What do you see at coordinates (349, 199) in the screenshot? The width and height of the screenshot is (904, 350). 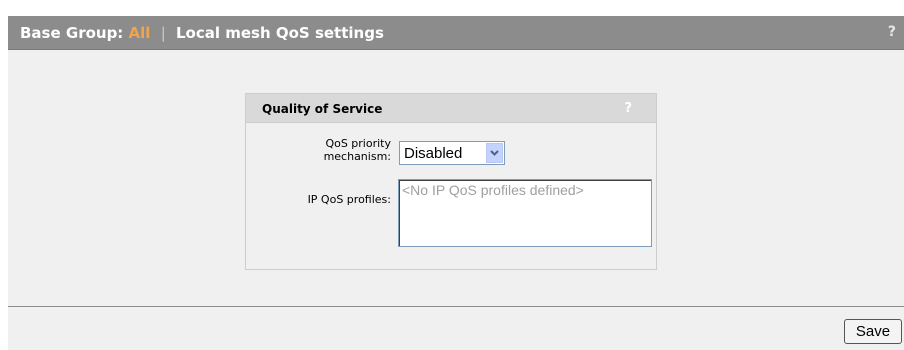 I see `ip-qos-profiles-label: IP QoS profiles:` at bounding box center [349, 199].